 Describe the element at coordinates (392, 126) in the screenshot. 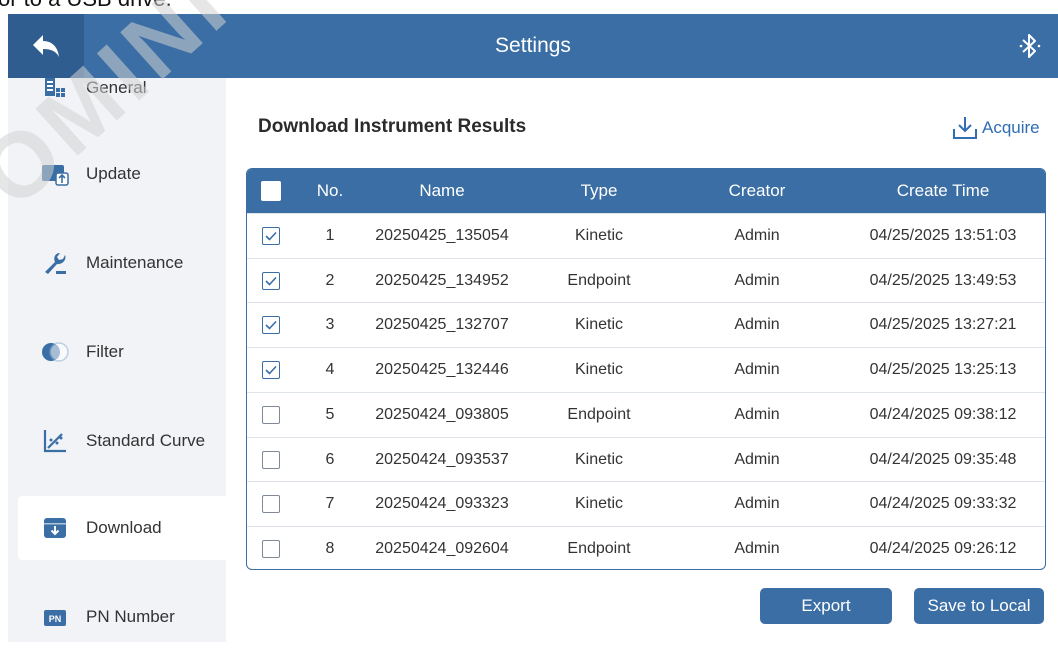

I see `section-title: Download Instrument Results` at that location.